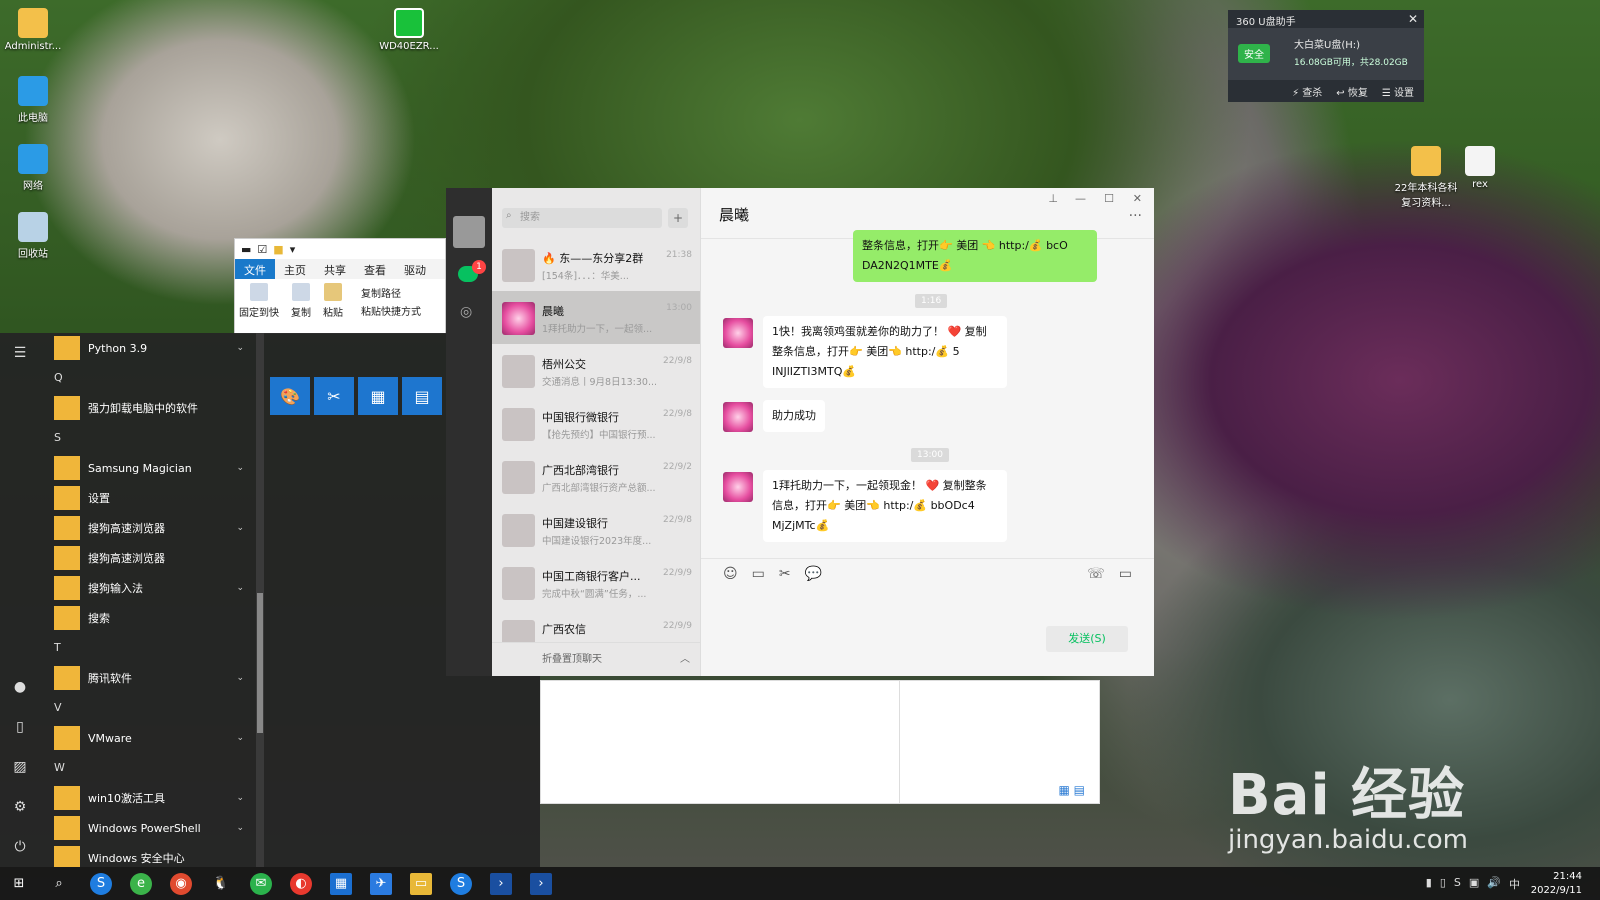 This screenshot has height=900, width=1600. Describe the element at coordinates (262, 249) in the screenshot. I see `checkbox-icon: ☑` at that location.